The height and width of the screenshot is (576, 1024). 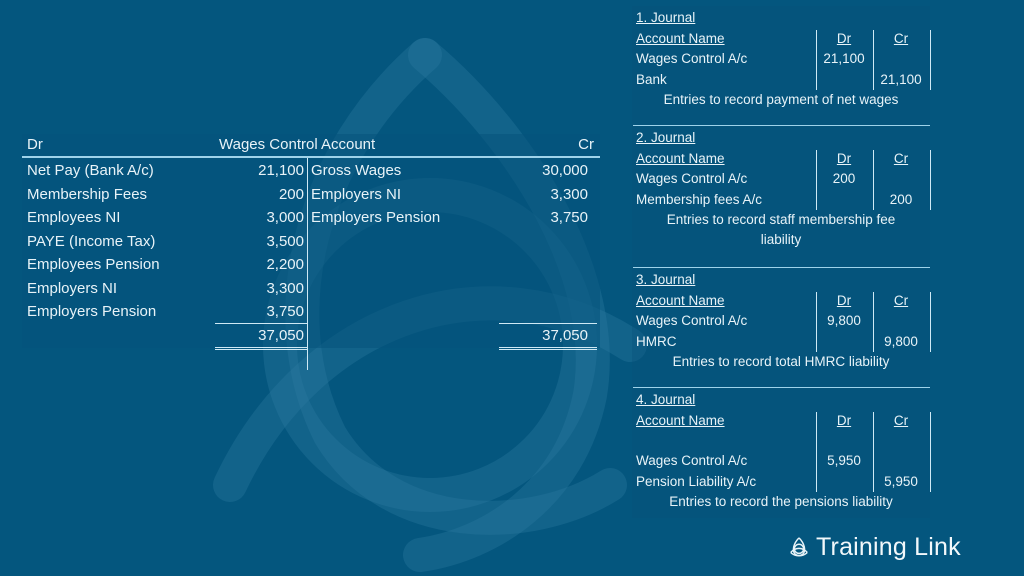 What do you see at coordinates (565, 335) in the screenshot?
I see `cr-total-amount: 37,050` at bounding box center [565, 335].